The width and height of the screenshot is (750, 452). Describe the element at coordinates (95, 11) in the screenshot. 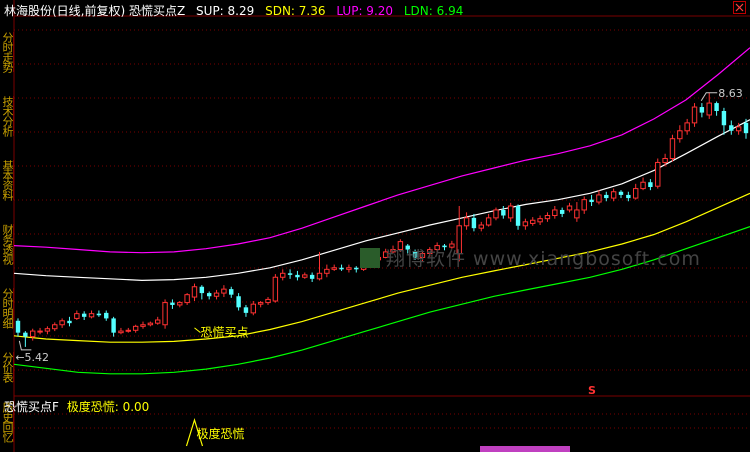

I see `chart-title: 林海股份(日线,前复权) 恐慌买点Z` at that location.